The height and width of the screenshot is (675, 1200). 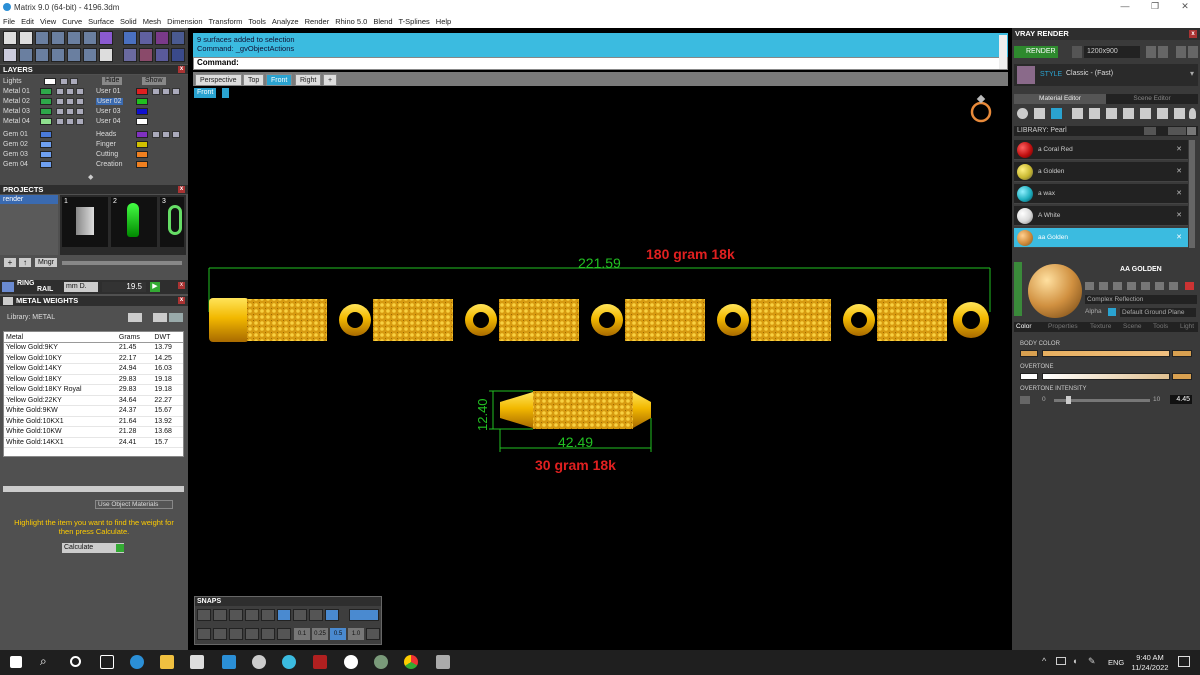 What do you see at coordinates (289, 662) in the screenshot?
I see `matrix-app-icon` at bounding box center [289, 662].